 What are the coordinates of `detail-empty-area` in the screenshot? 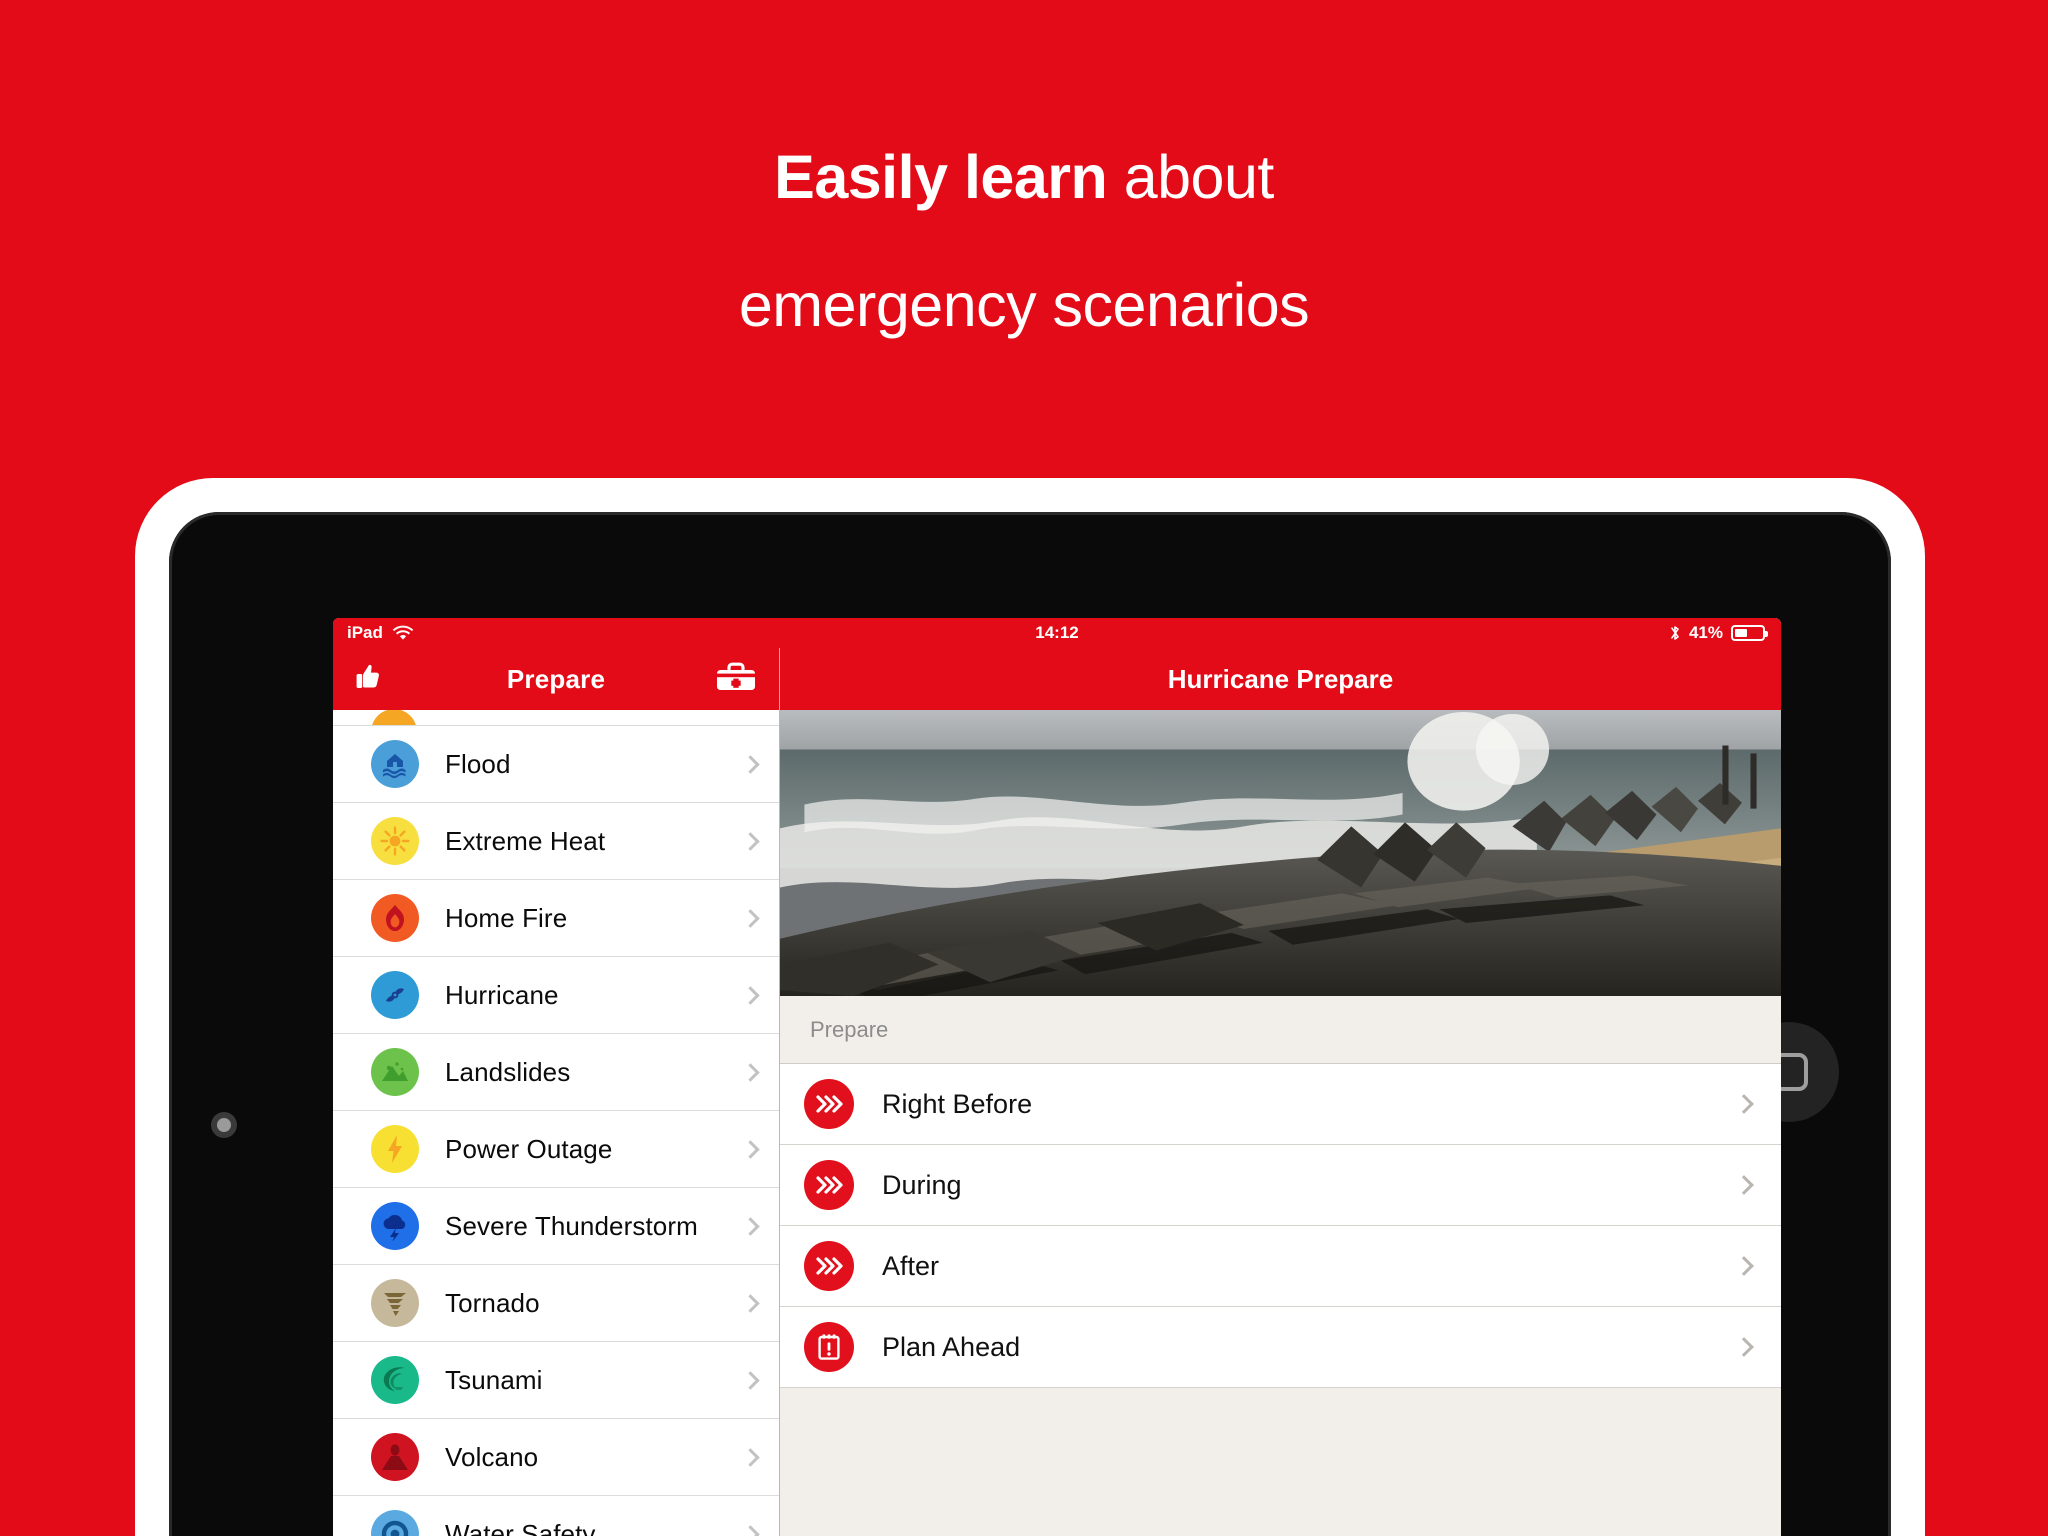 It's located at (1280, 1462).